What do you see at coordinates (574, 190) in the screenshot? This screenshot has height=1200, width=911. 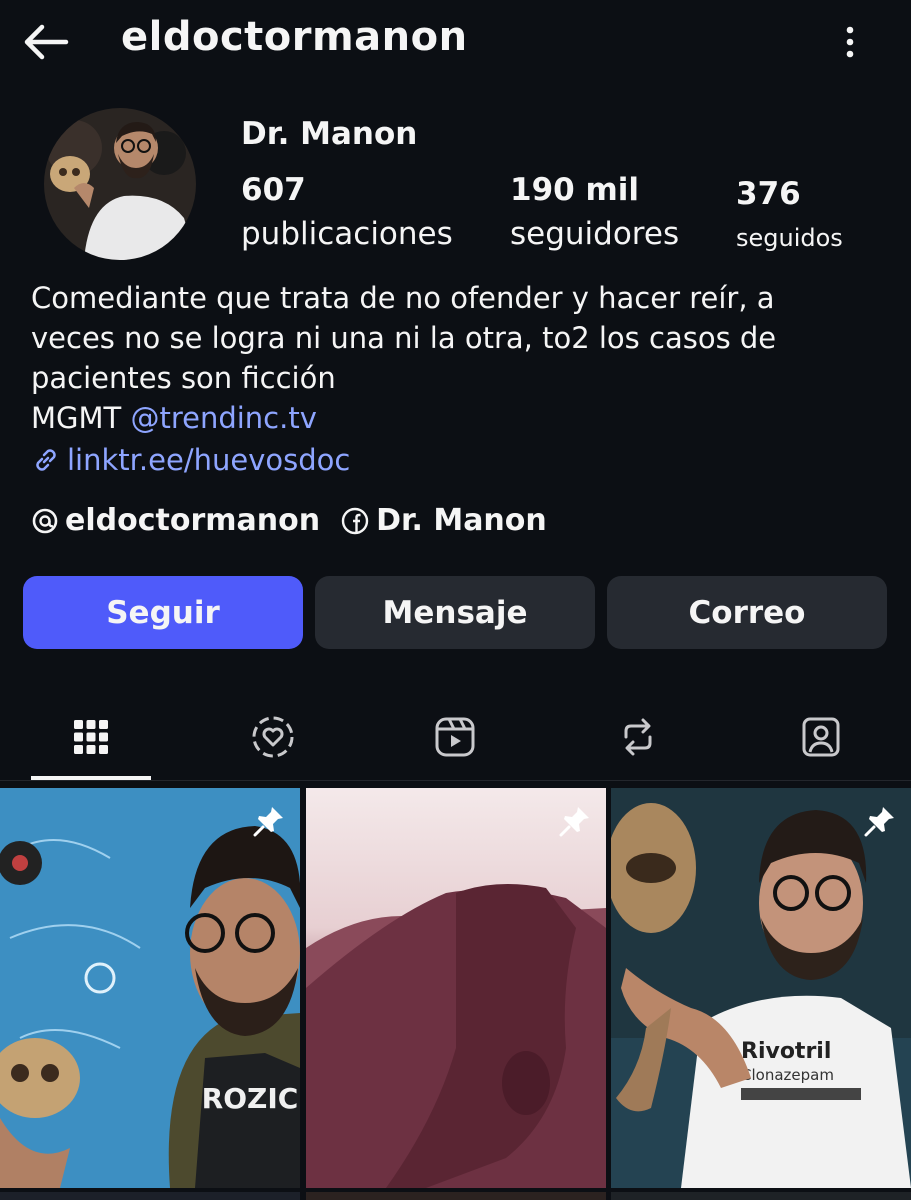 I see `followers-count: 190 mil` at bounding box center [574, 190].